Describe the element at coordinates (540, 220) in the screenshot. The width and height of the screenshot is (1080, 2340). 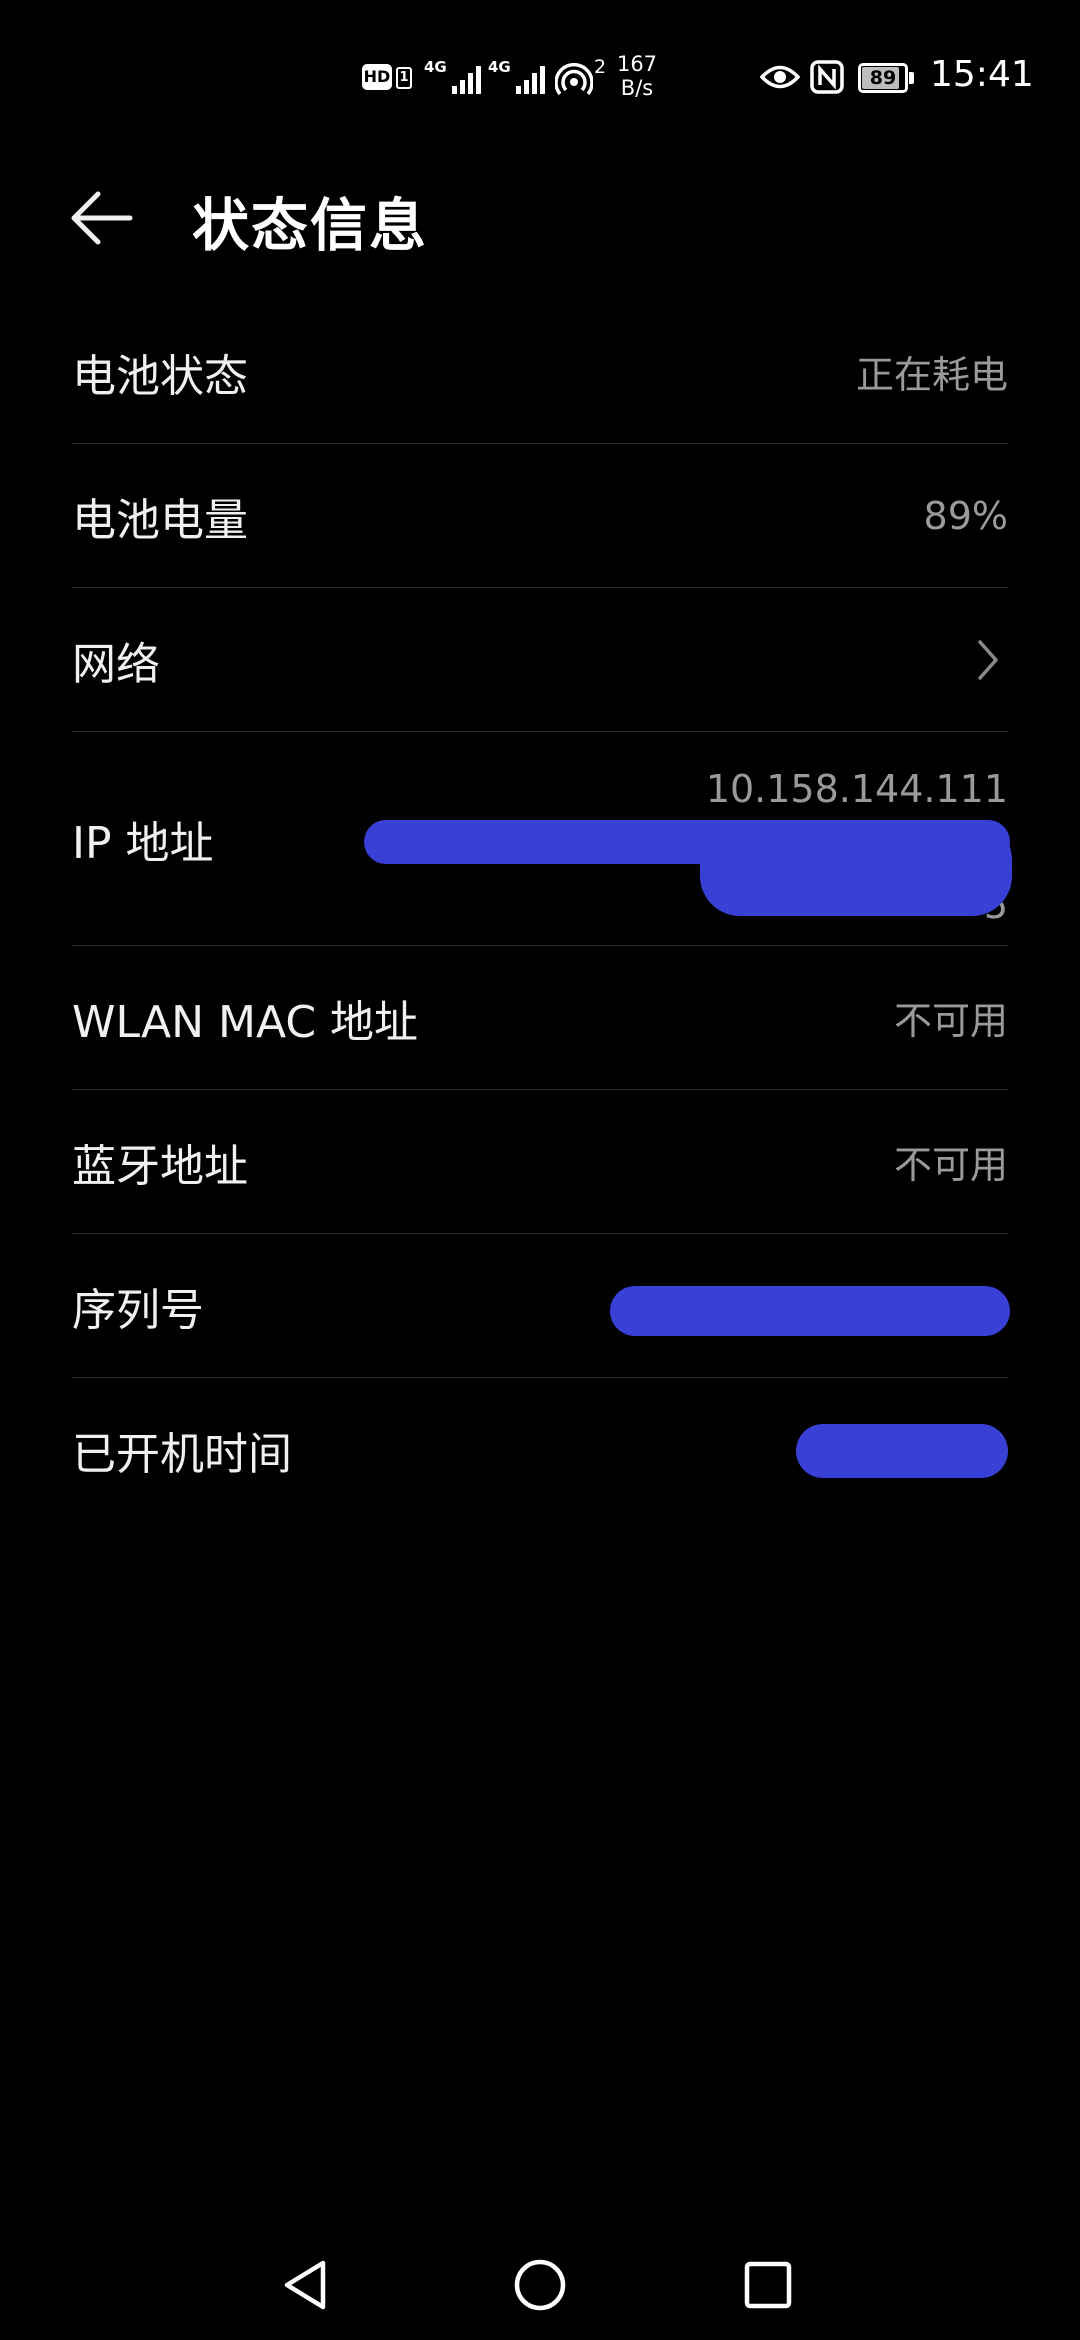
I see `app-header: 状态信息` at that location.